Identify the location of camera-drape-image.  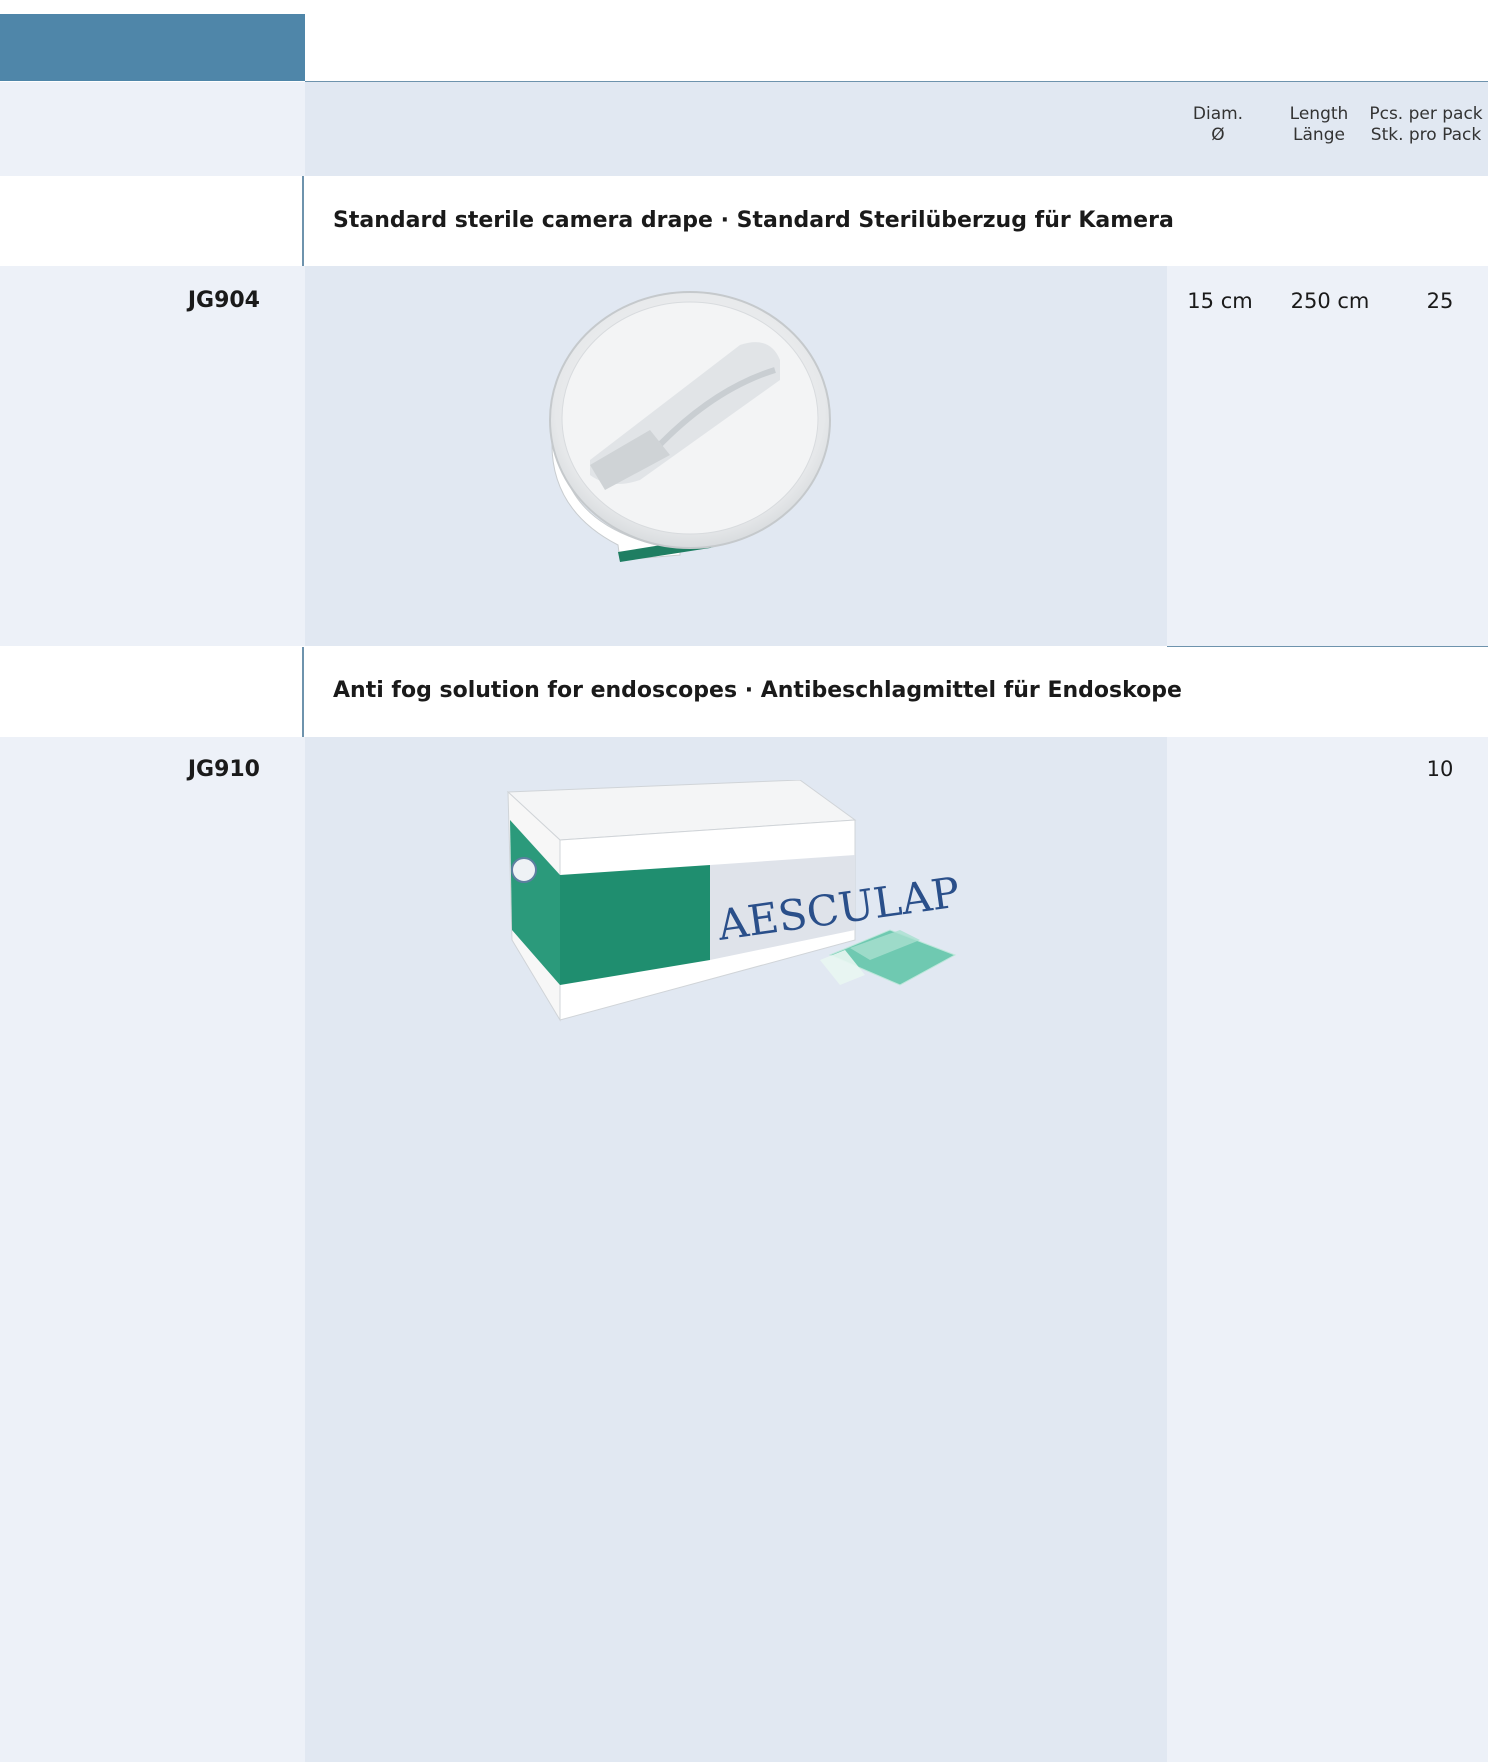
(690, 426).